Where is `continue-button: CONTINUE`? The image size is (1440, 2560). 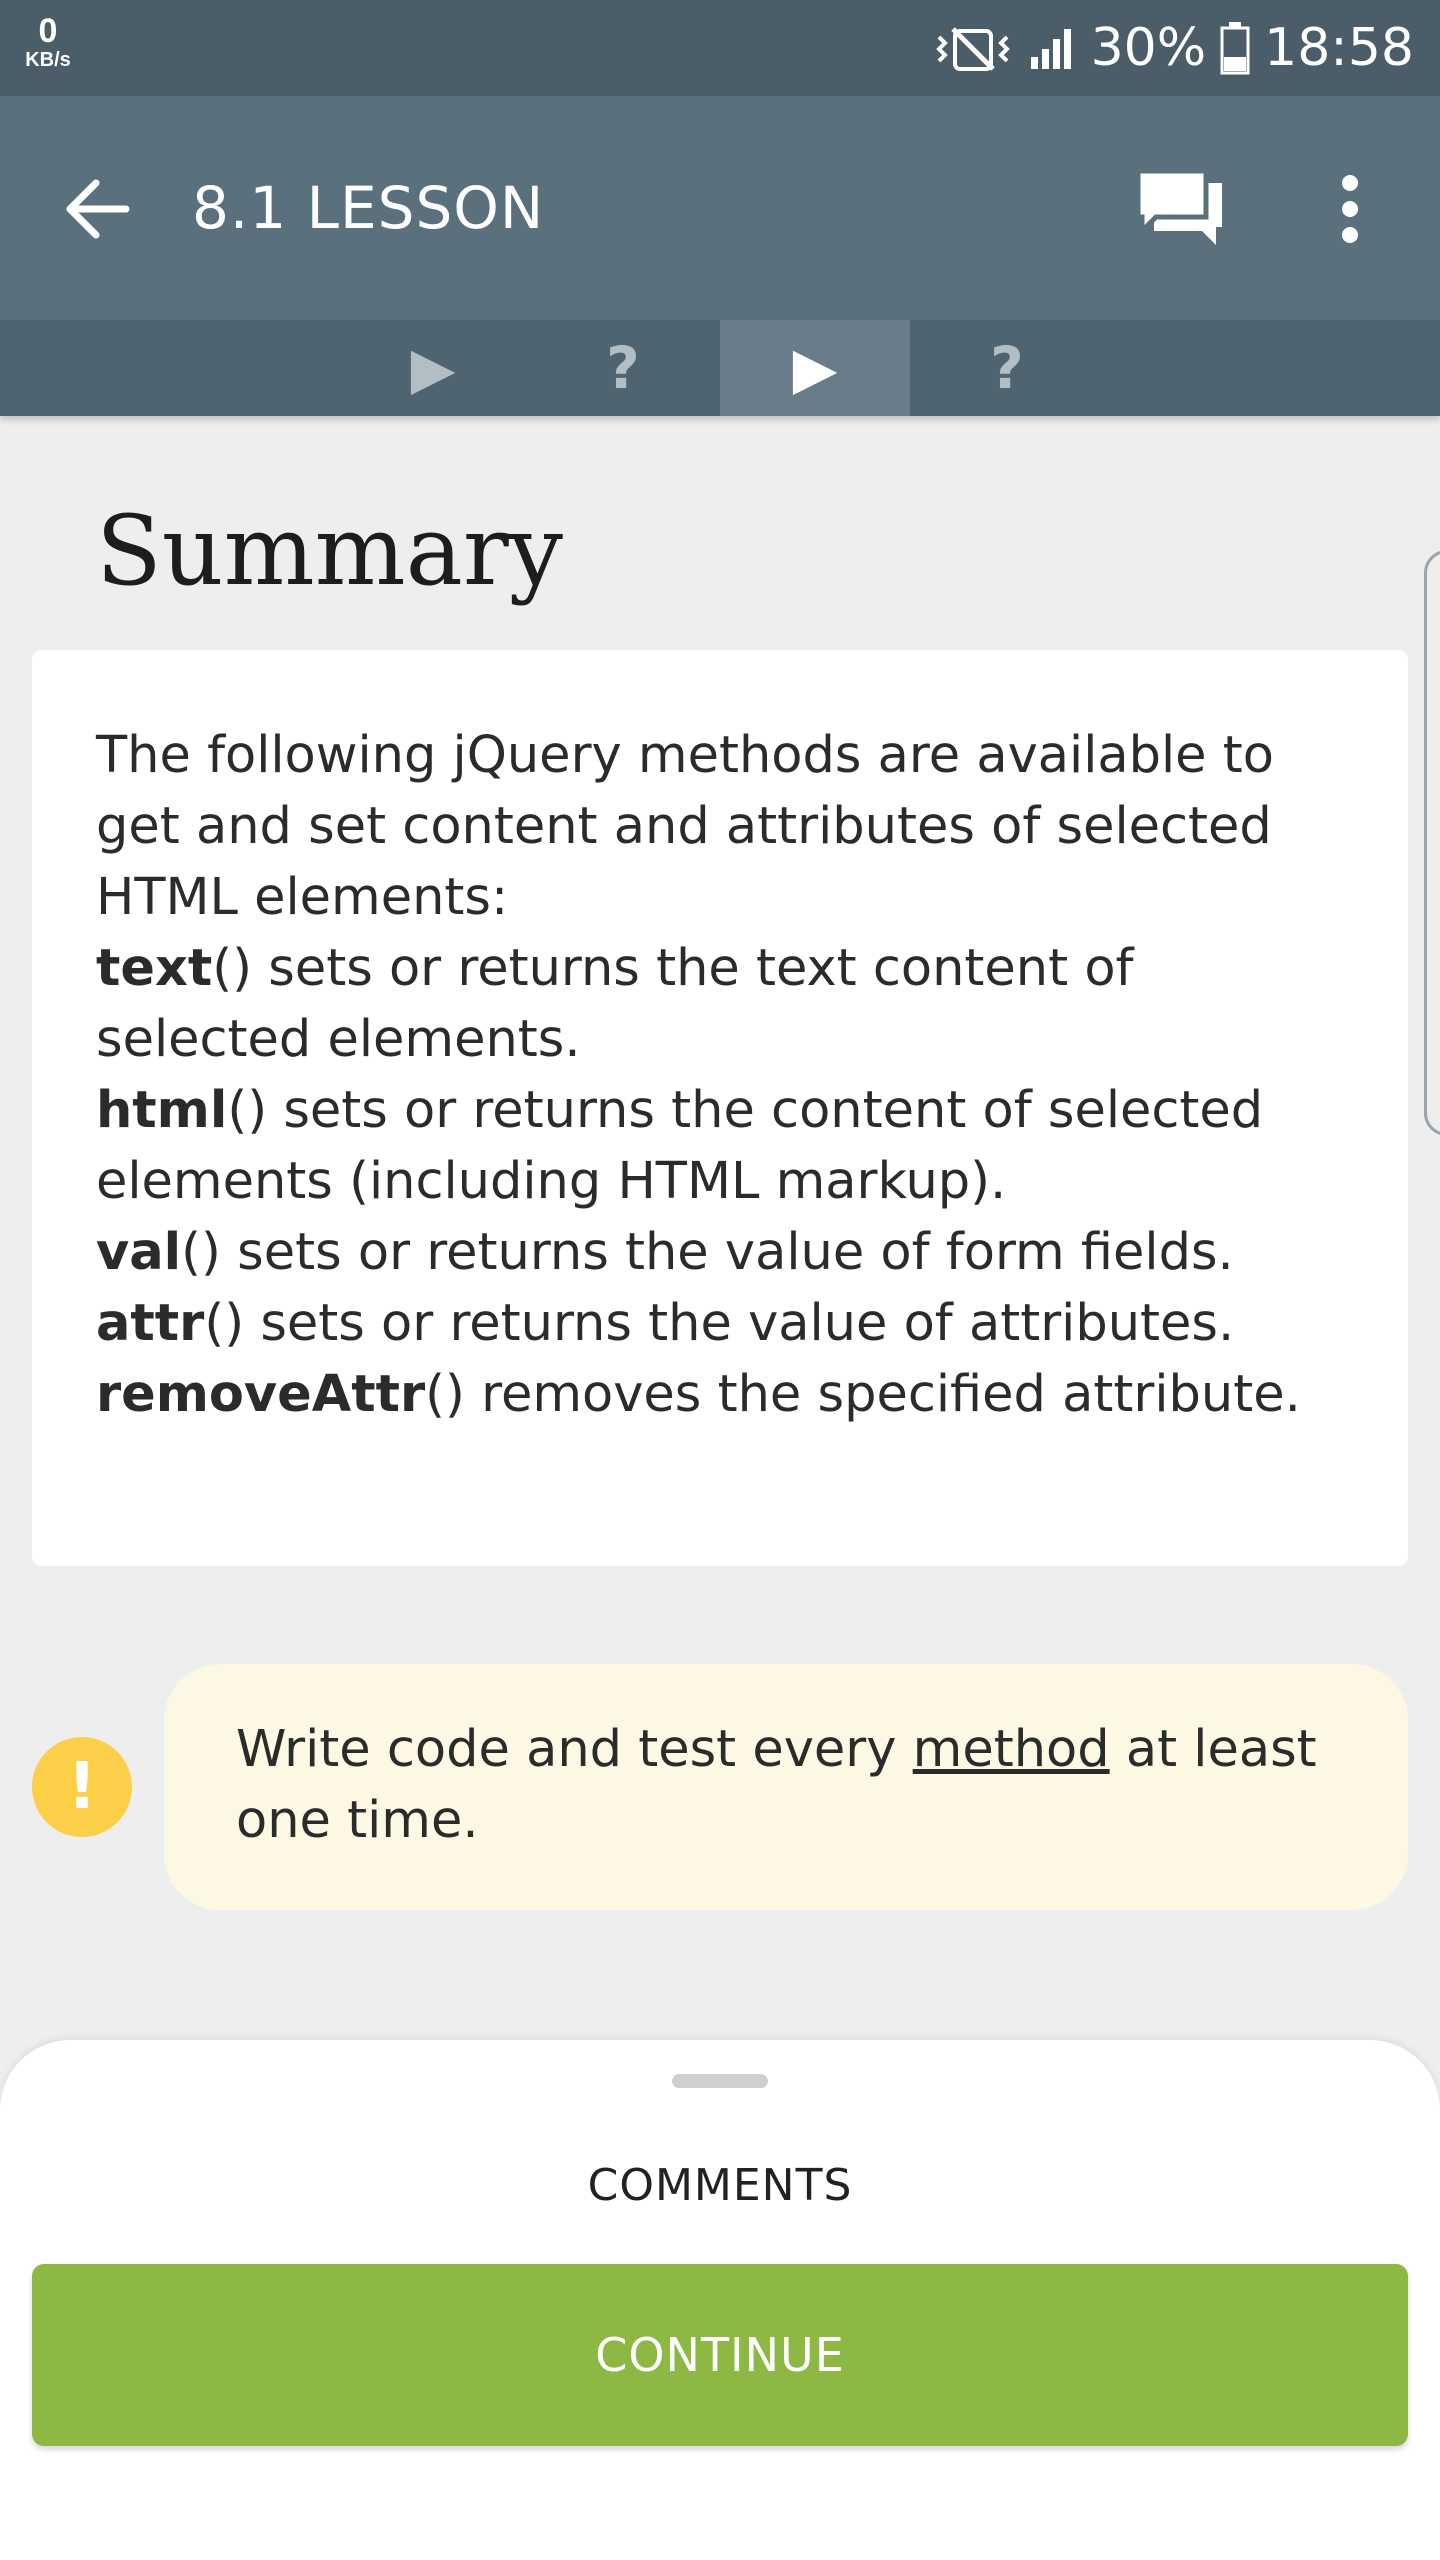 continue-button: CONTINUE is located at coordinates (720, 2355).